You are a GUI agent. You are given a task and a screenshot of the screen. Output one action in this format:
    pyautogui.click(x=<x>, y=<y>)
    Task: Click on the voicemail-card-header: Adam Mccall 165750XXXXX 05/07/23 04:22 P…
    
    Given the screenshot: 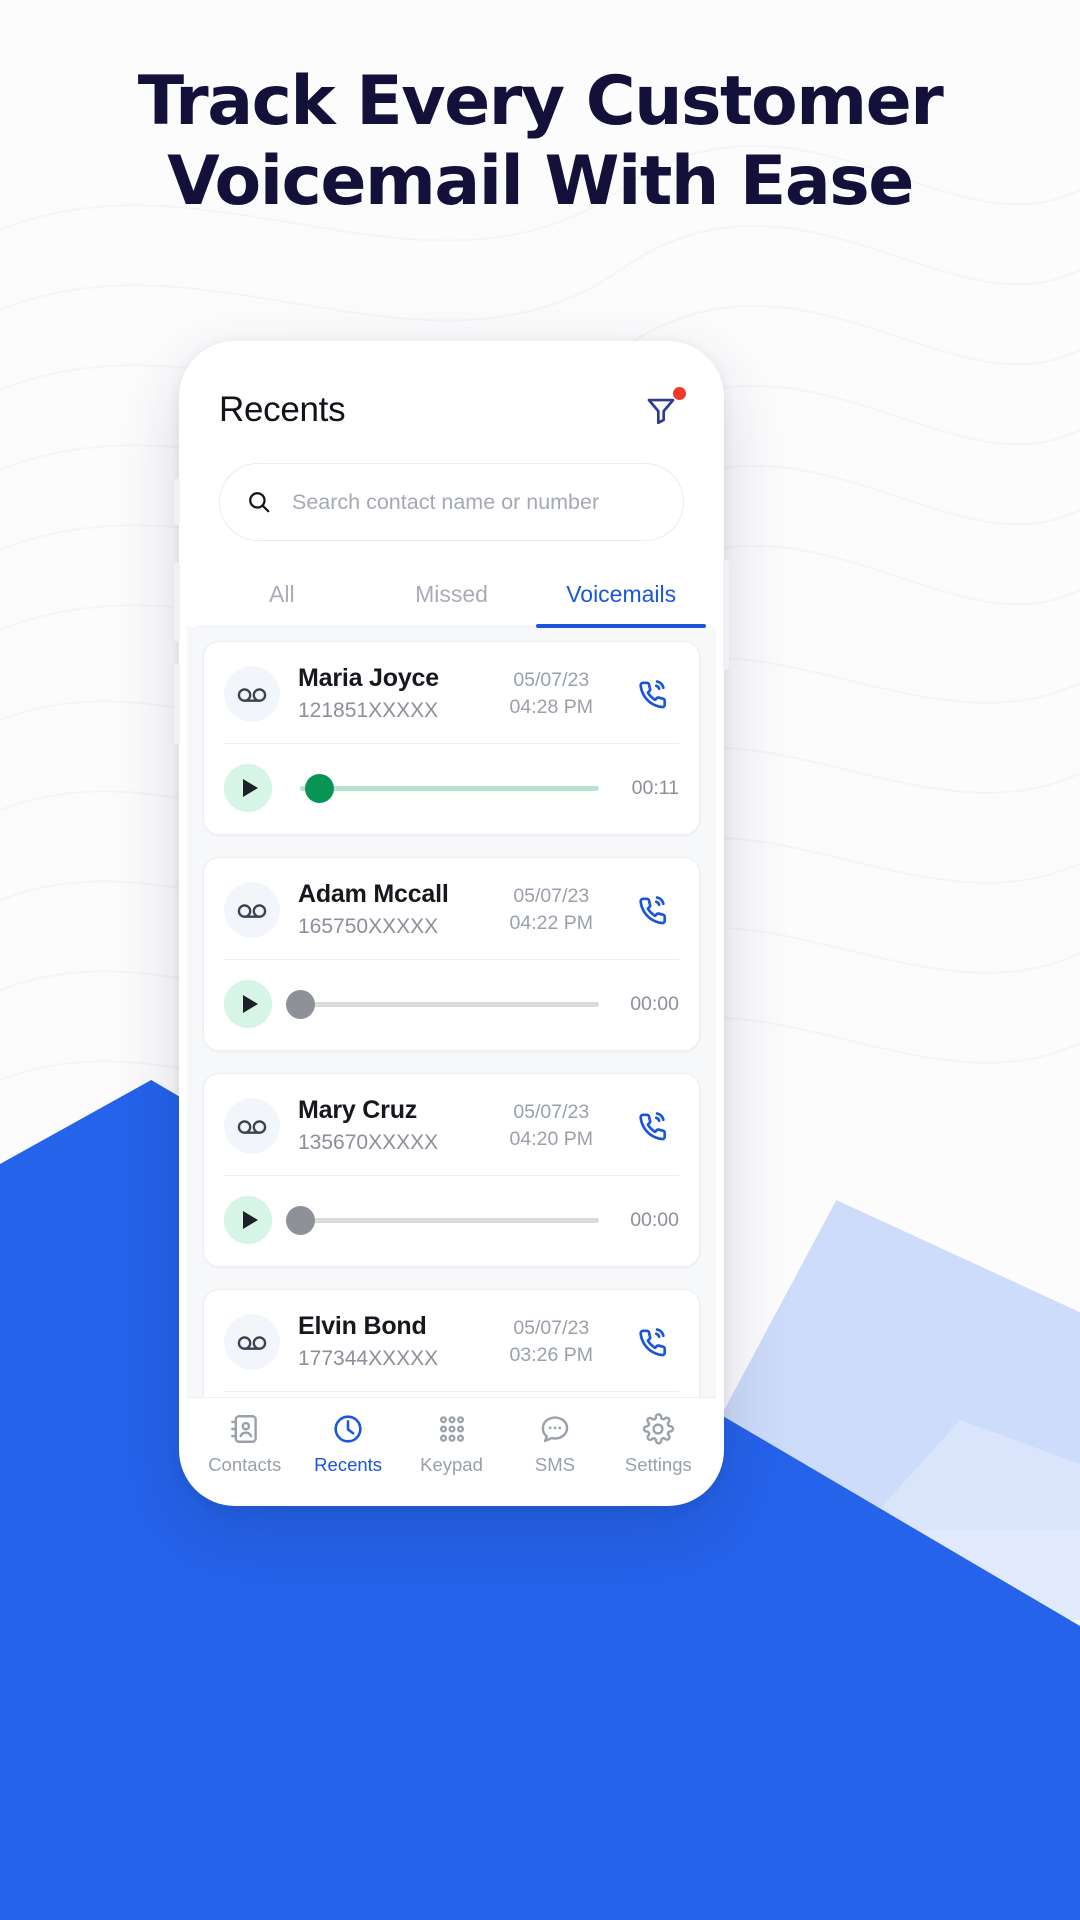 What is the action you would take?
    pyautogui.click(x=451, y=908)
    